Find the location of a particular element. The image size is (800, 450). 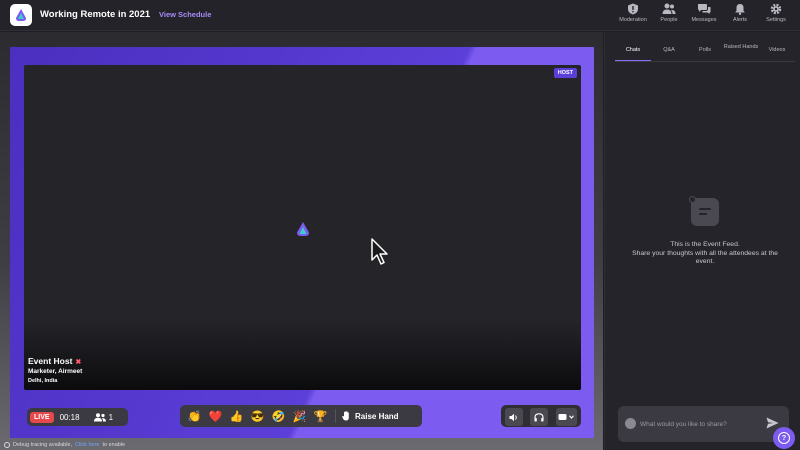

laugh-reaction-icon: 🤣 is located at coordinates (278, 416).